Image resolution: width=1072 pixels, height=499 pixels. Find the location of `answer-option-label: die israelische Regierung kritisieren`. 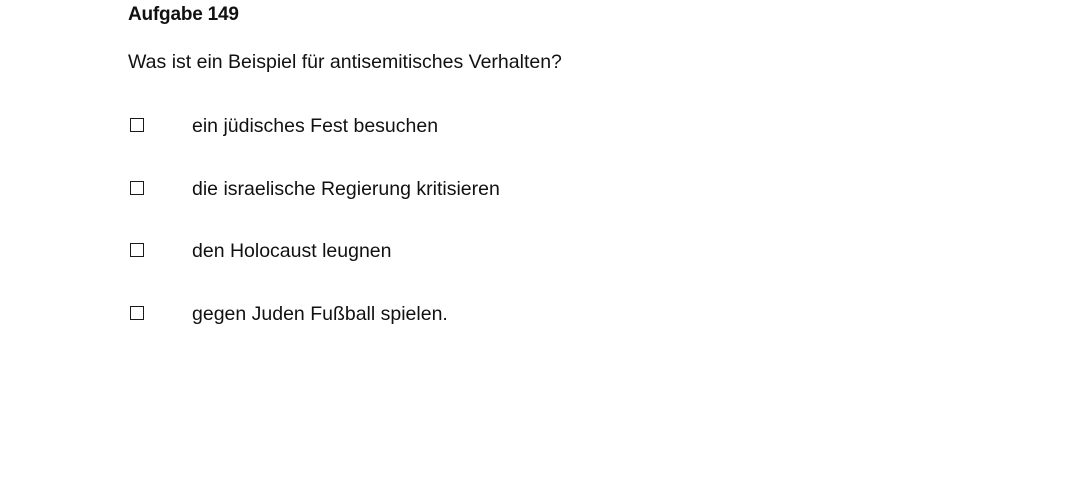

answer-option-label: die israelische Regierung kritisieren is located at coordinates (346, 188).